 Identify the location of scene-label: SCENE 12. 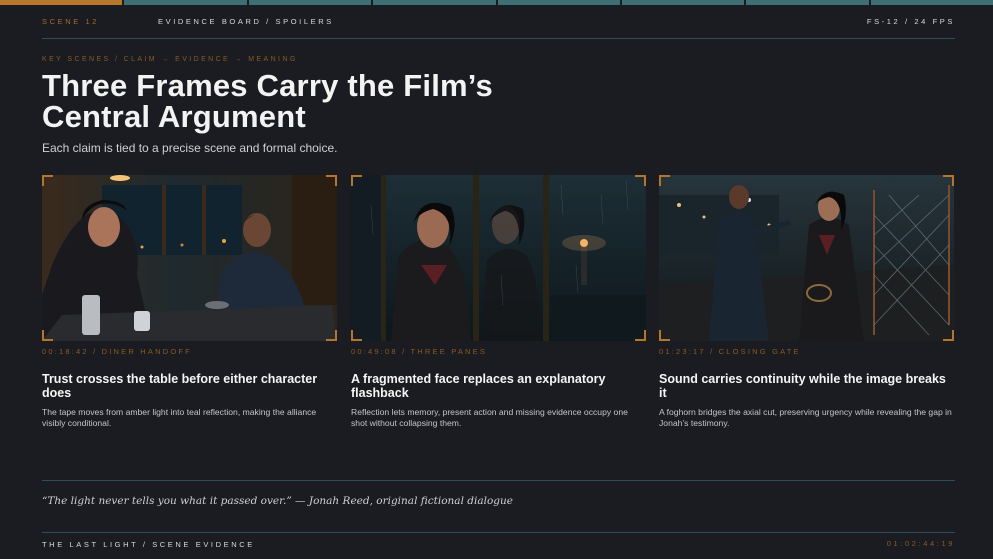
(71, 21).